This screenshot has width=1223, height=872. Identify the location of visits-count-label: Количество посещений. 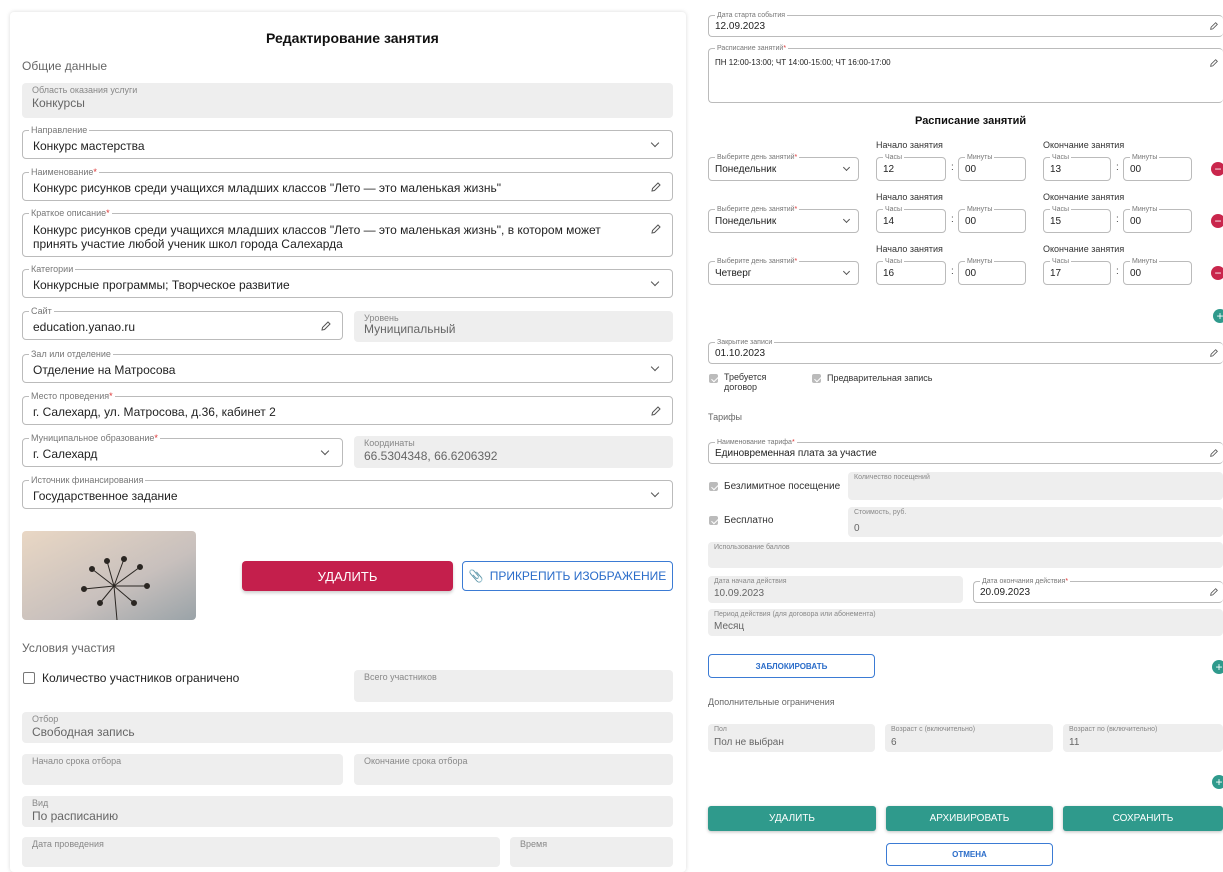
(892, 477).